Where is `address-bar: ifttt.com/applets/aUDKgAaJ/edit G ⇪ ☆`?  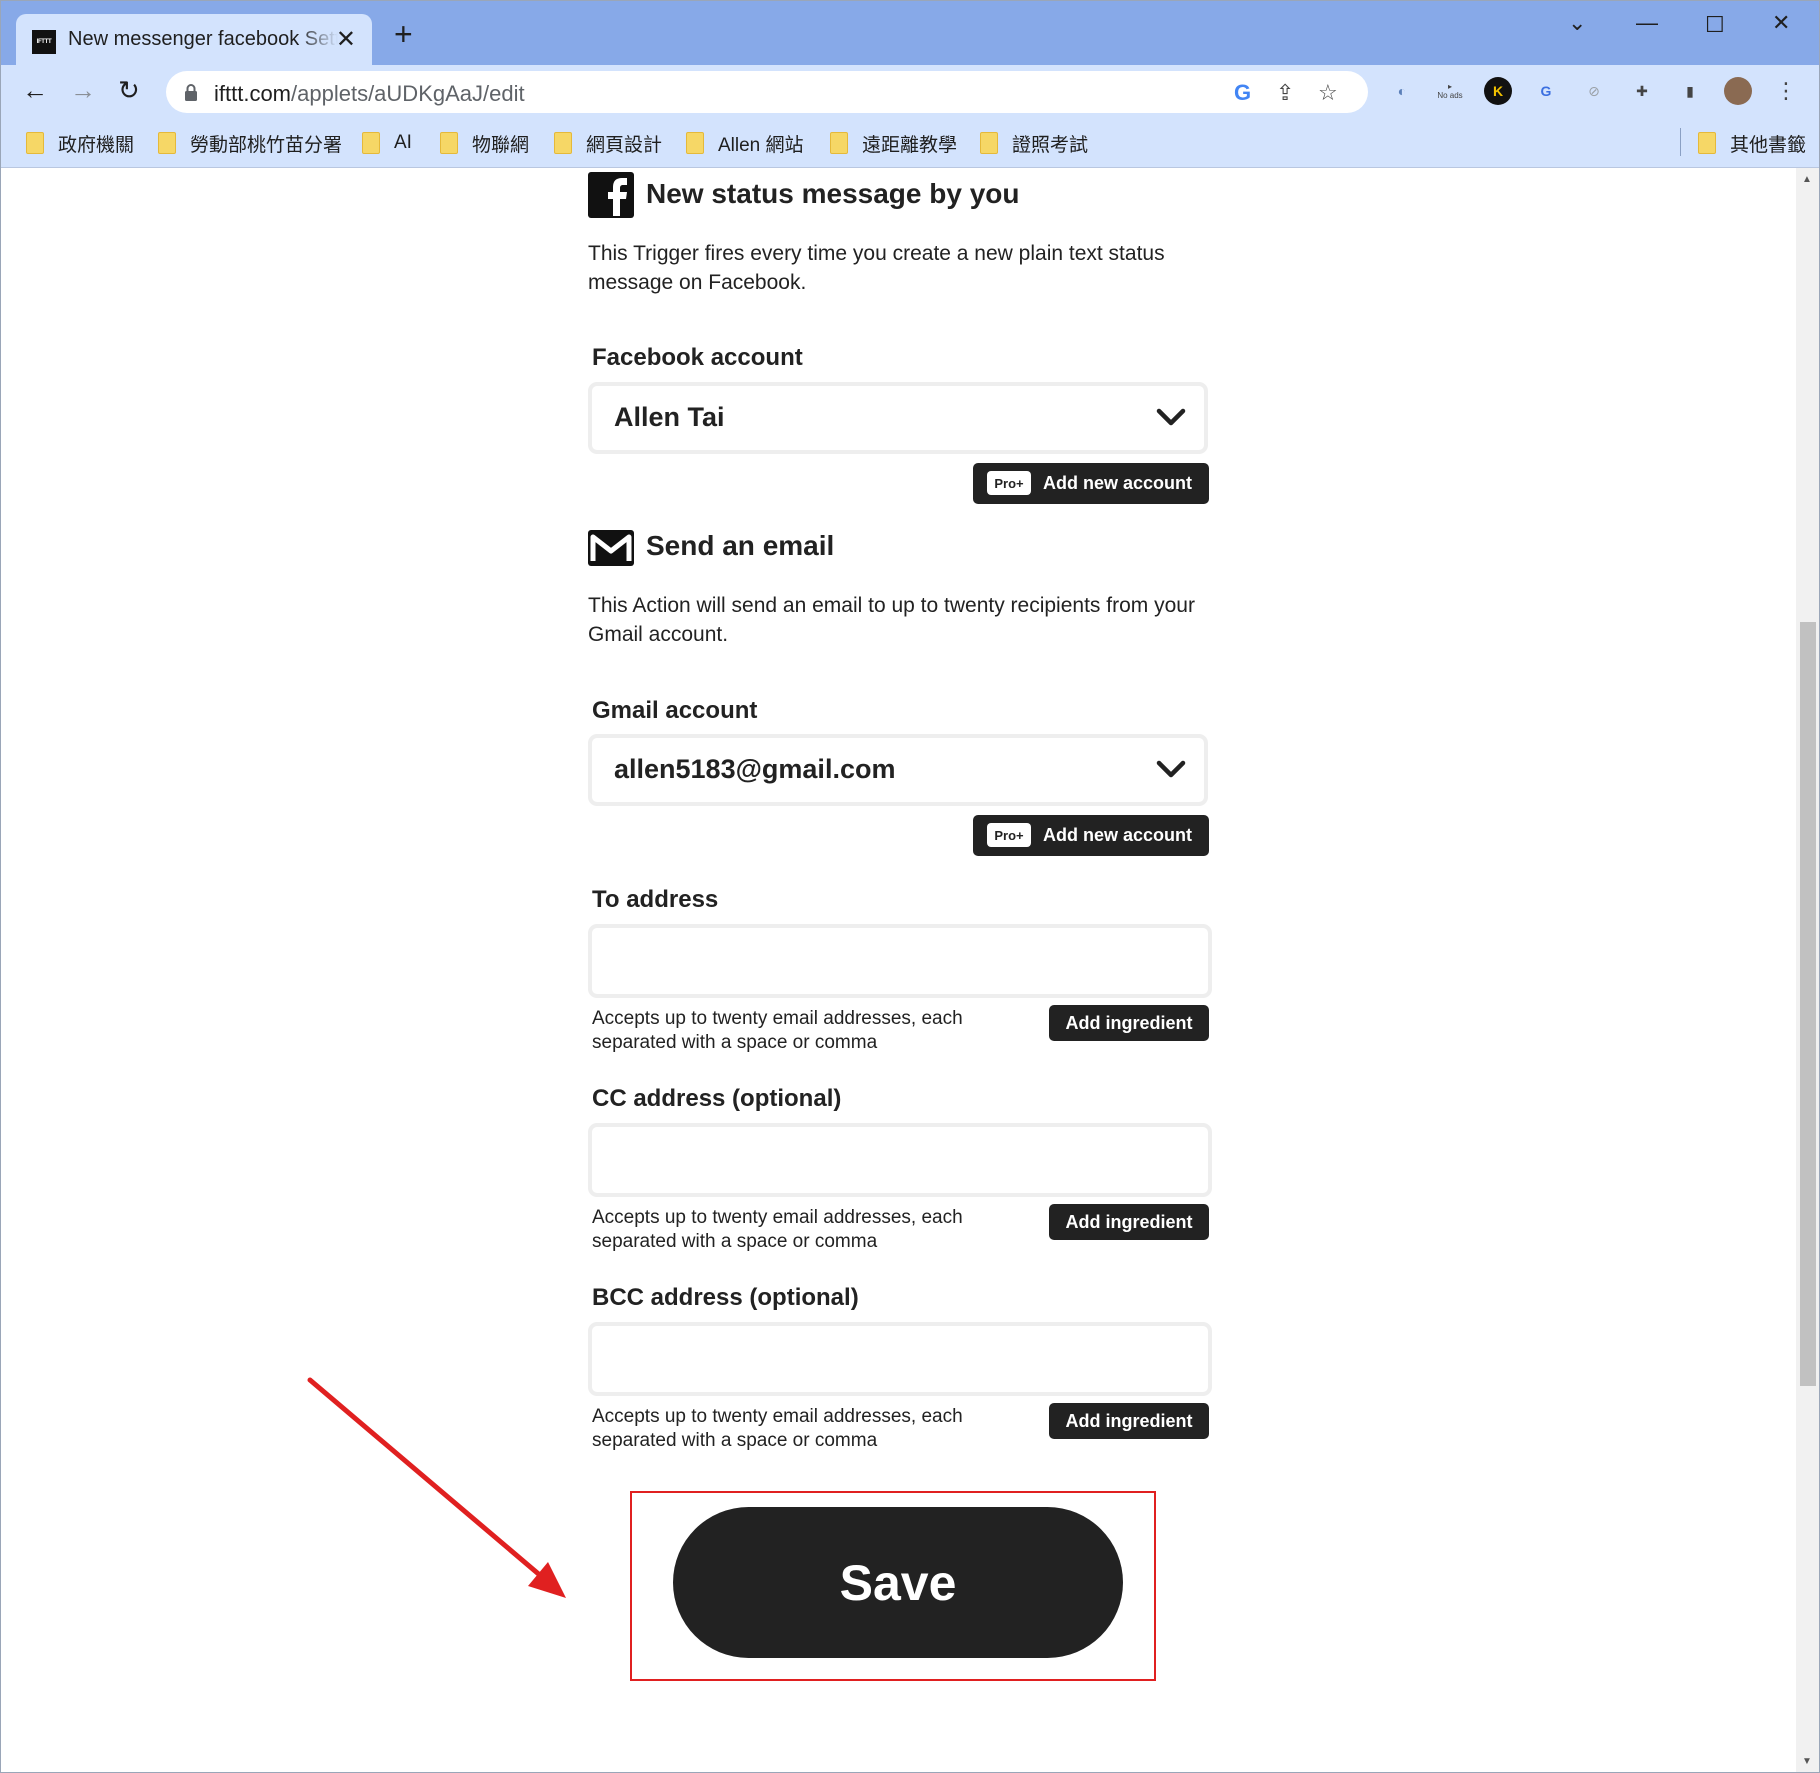 address-bar: ifttt.com/applets/aUDKgAaJ/edit G ⇪ ☆ is located at coordinates (767, 92).